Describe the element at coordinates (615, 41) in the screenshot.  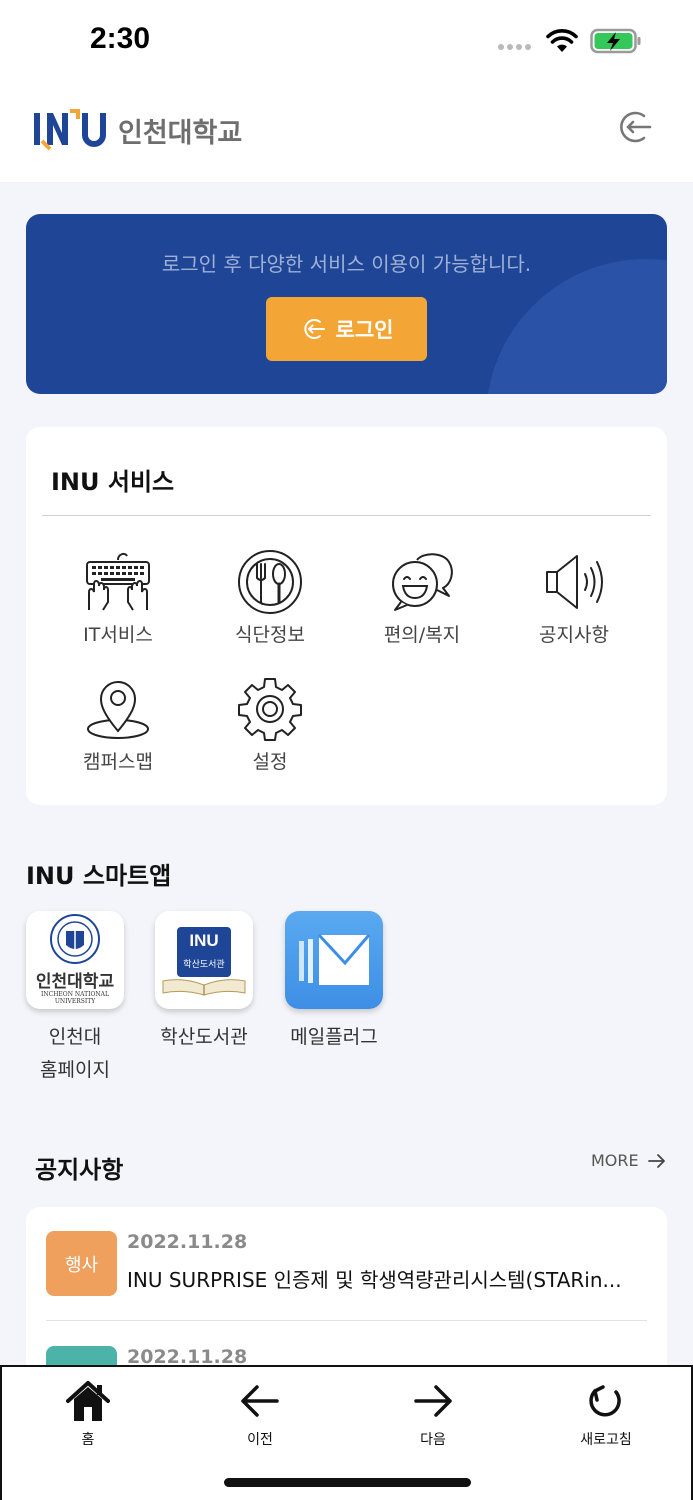
I see `battery-charging-icon` at that location.